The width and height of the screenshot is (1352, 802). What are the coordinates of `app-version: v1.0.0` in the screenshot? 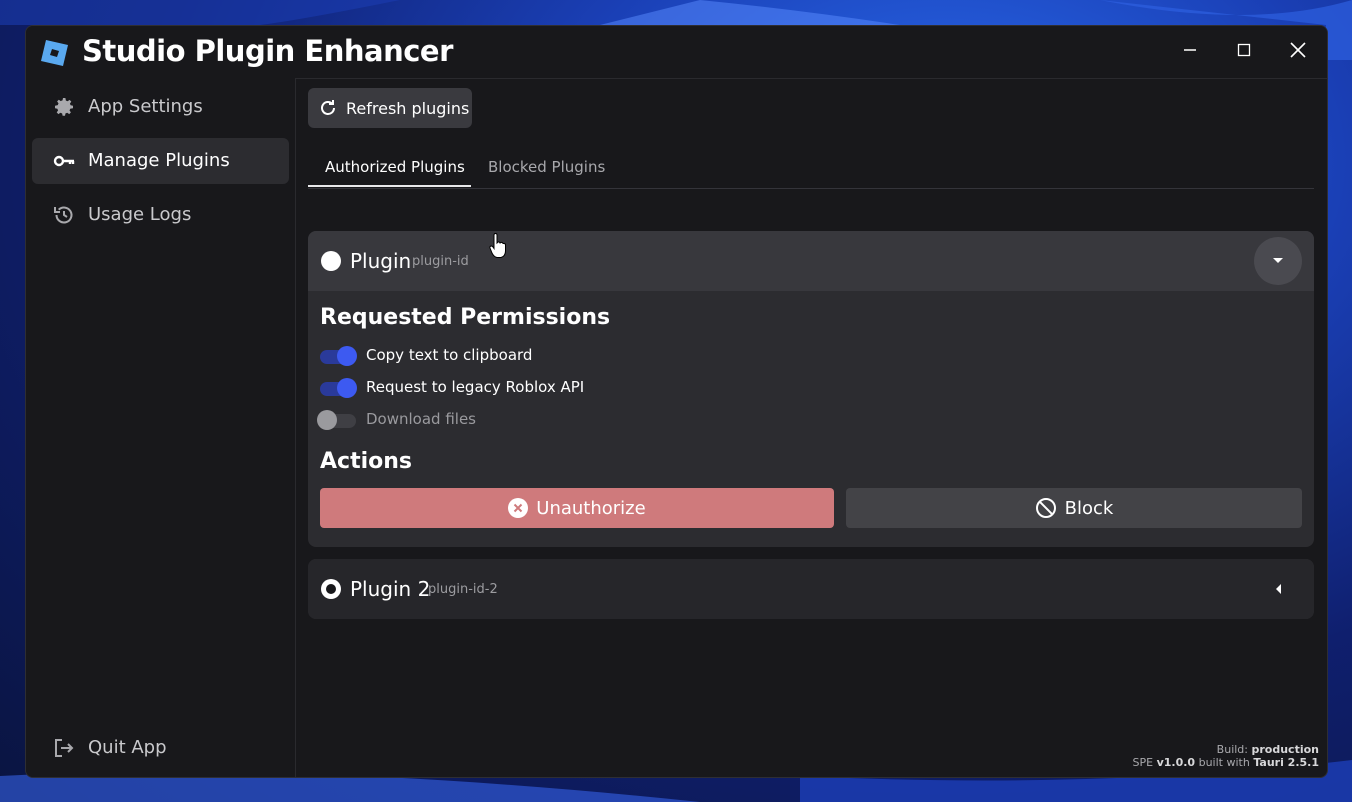 It's located at (1176, 762).